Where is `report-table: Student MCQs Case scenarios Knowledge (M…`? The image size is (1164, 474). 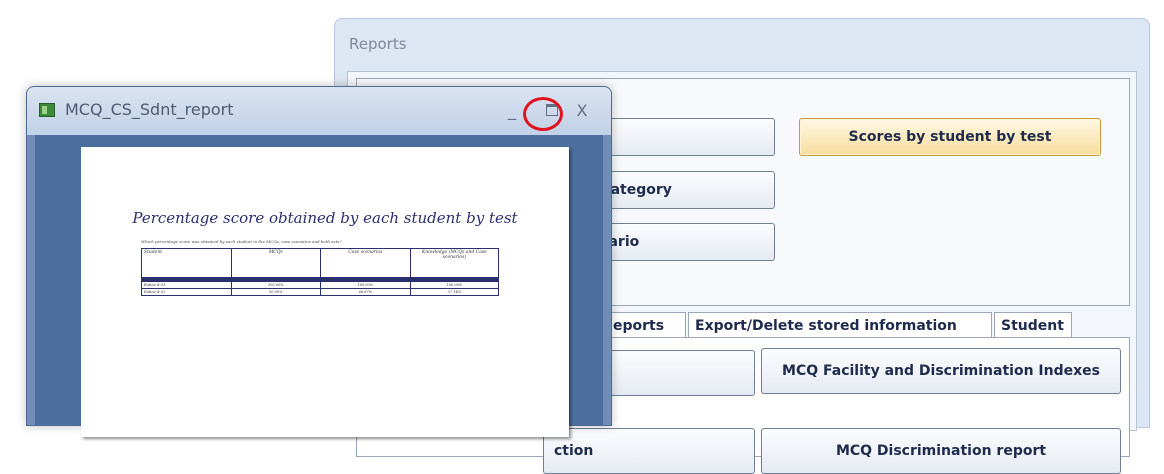 report-table: Student MCQs Case scenarios Knowledge (M… is located at coordinates (320, 272).